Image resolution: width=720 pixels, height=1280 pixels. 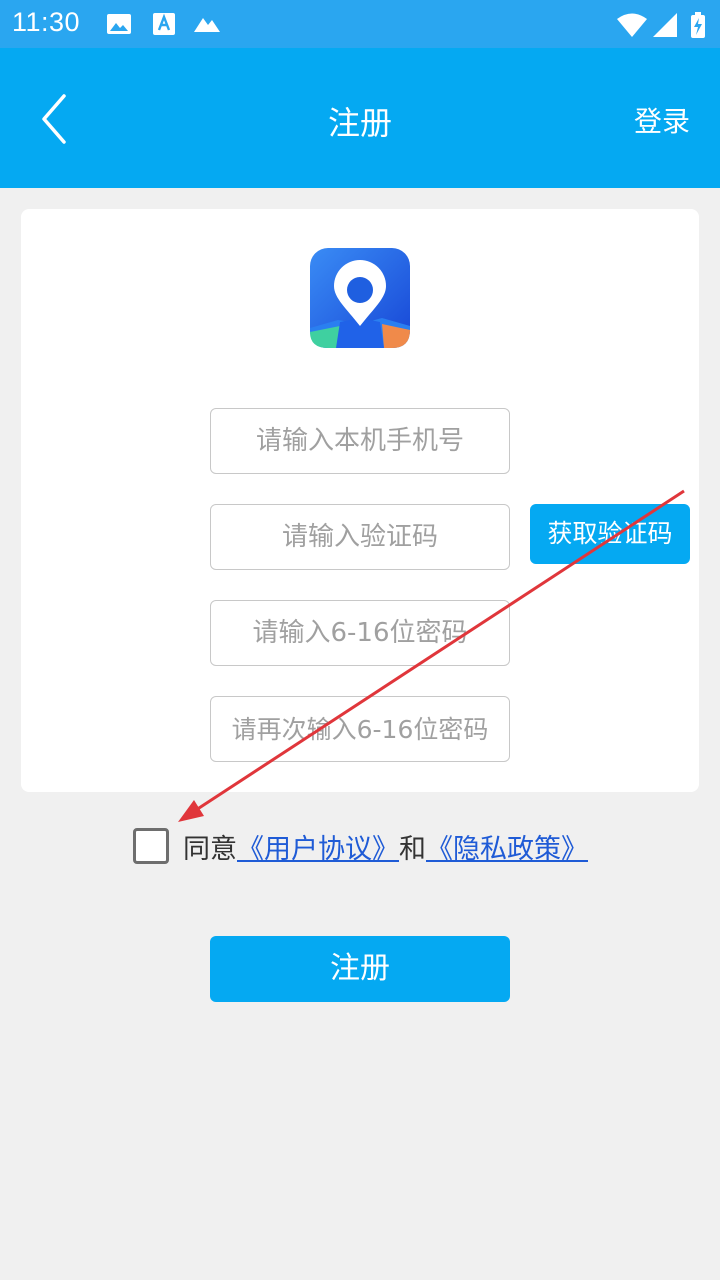 I want to click on signal-icon, so click(x=665, y=25).